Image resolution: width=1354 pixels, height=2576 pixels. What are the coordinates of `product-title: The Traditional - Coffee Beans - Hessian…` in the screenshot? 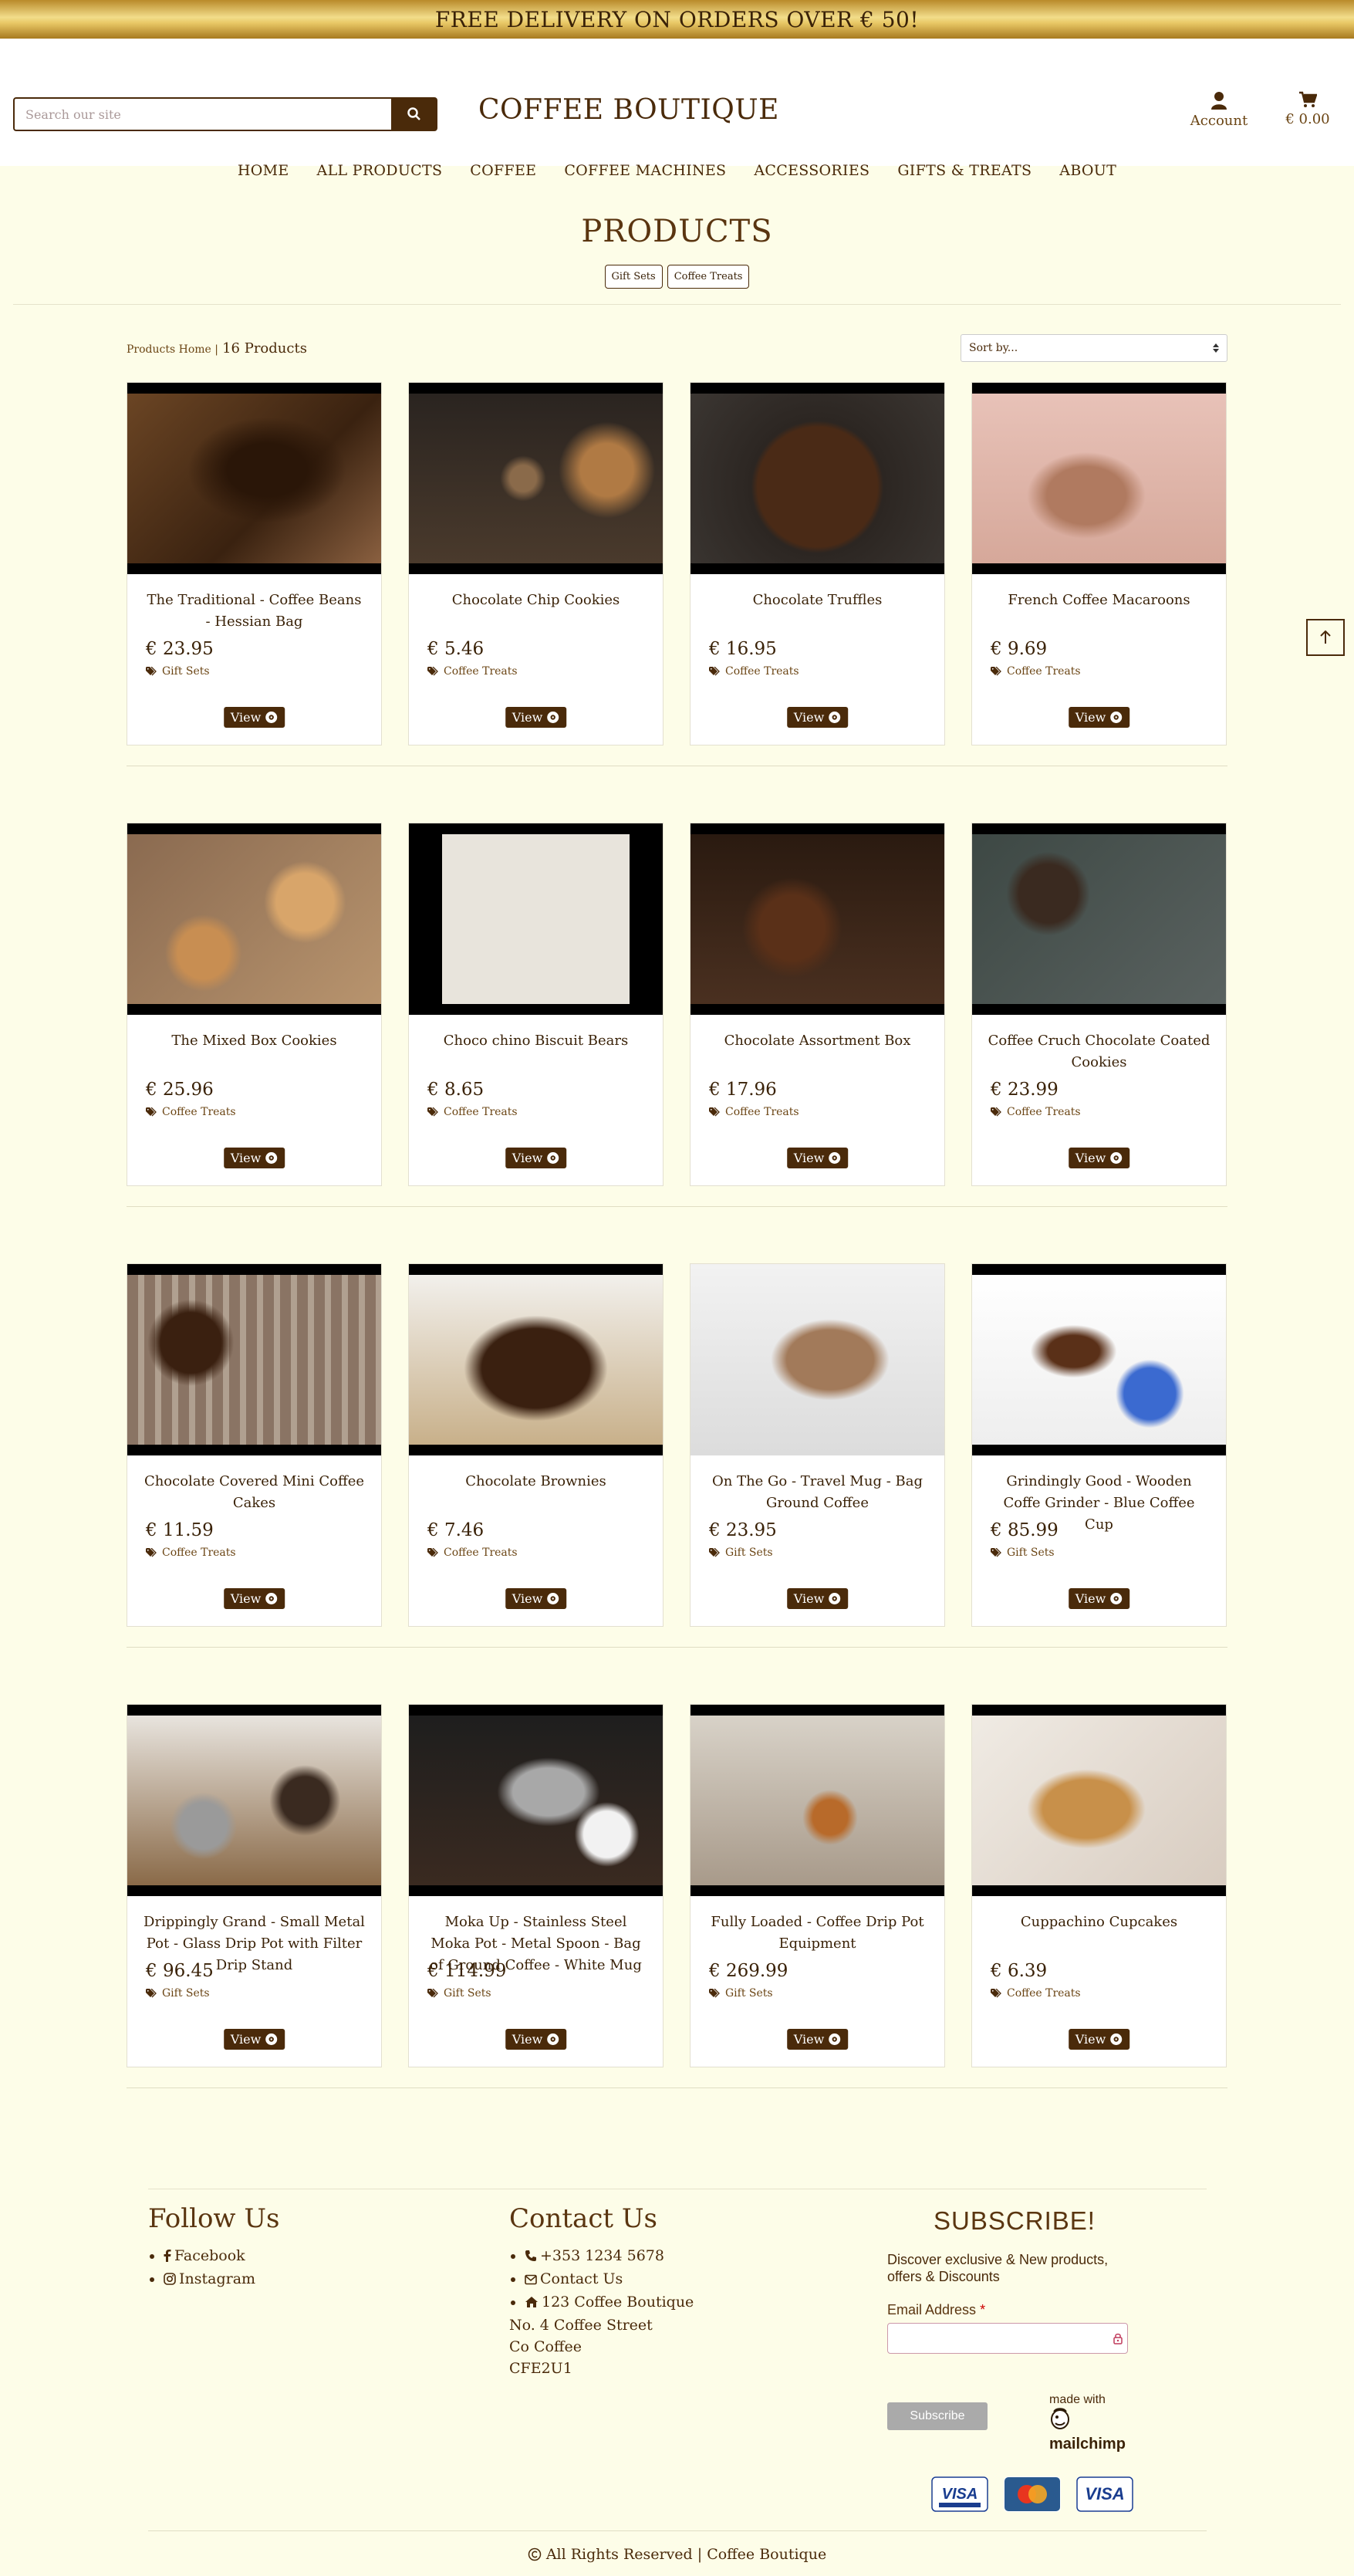 It's located at (254, 611).